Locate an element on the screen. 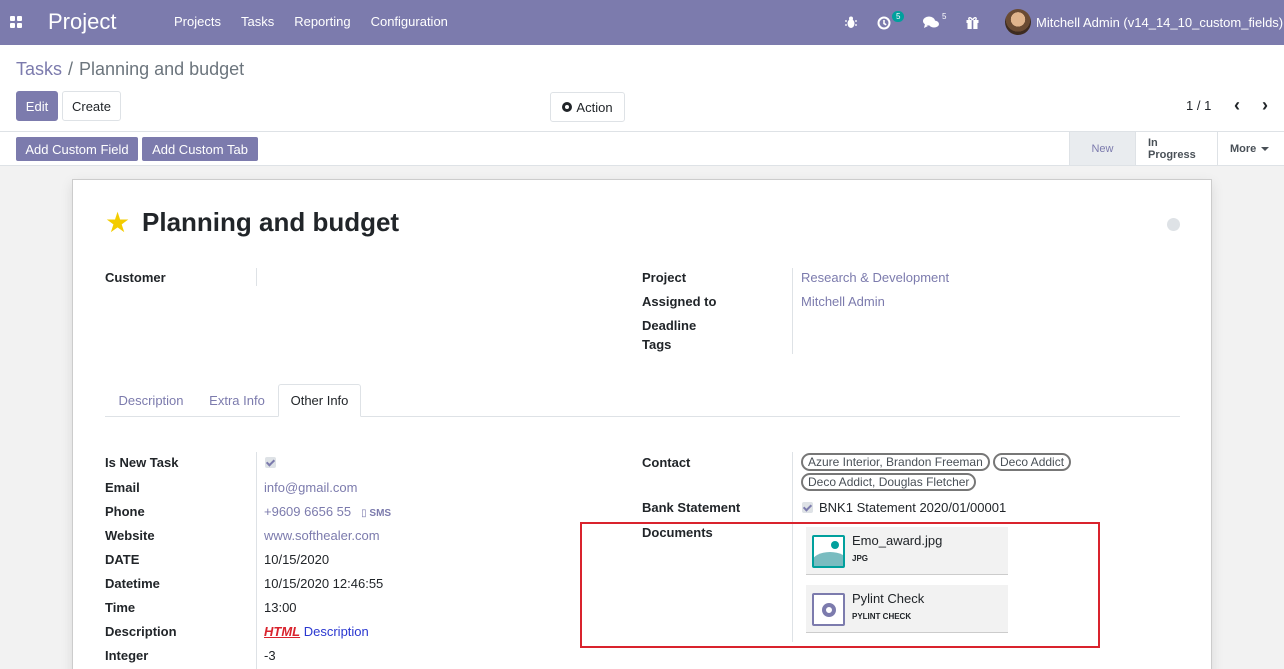 Image resolution: width=1284 pixels, height=669 pixels. assigned-label: Assigned to is located at coordinates (679, 301).